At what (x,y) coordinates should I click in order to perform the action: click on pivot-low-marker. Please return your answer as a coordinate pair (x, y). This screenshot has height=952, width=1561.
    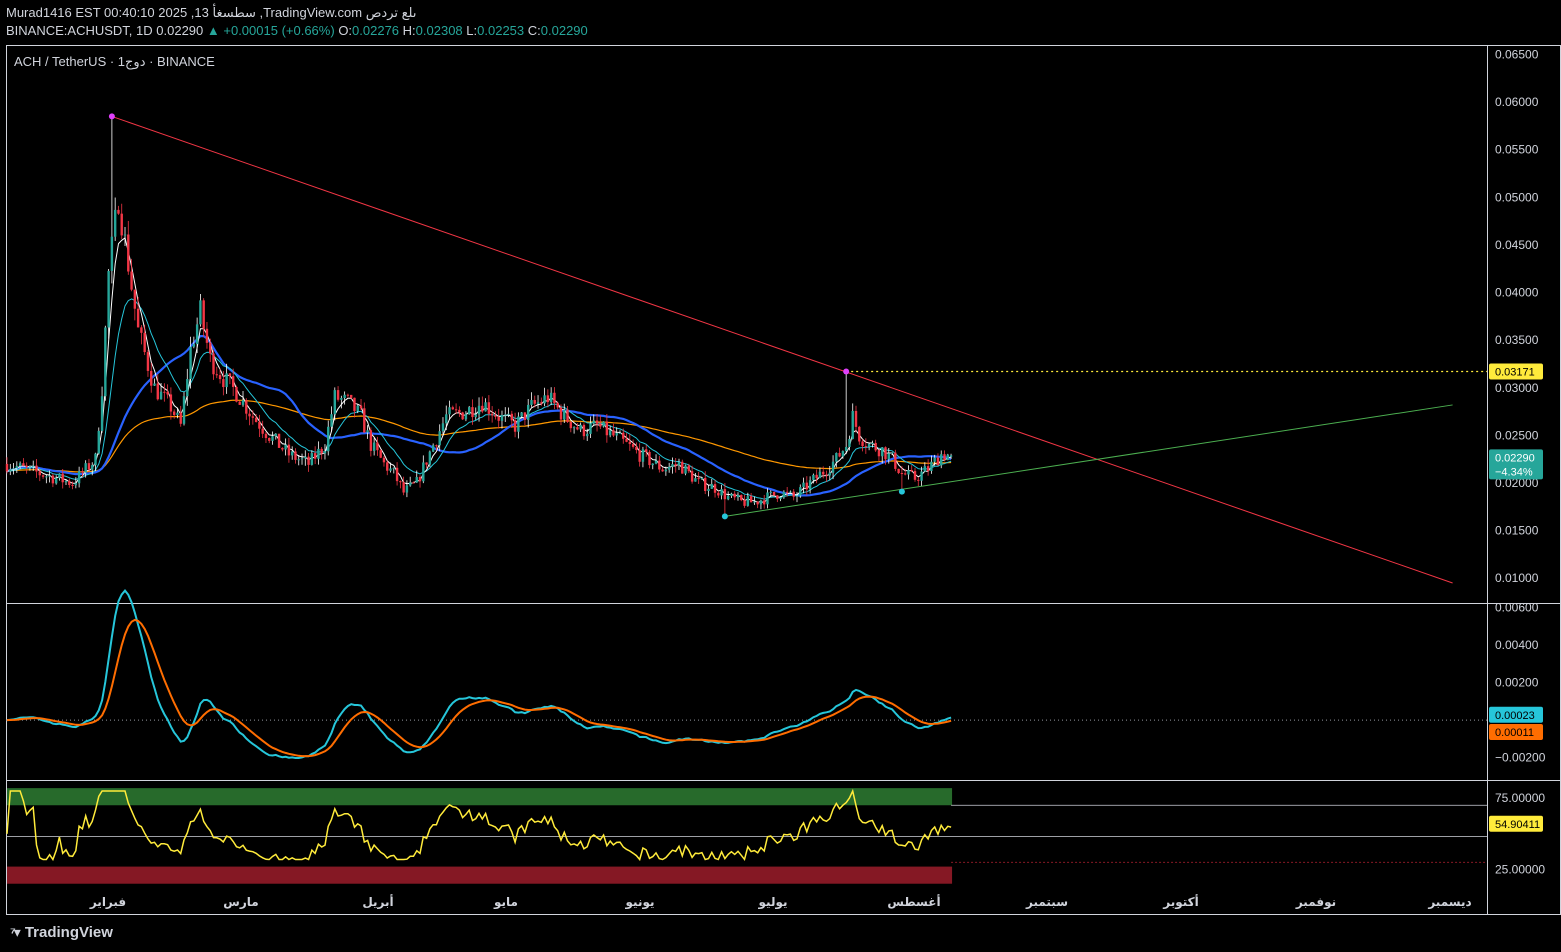
    Looking at the image, I should click on (901, 491).